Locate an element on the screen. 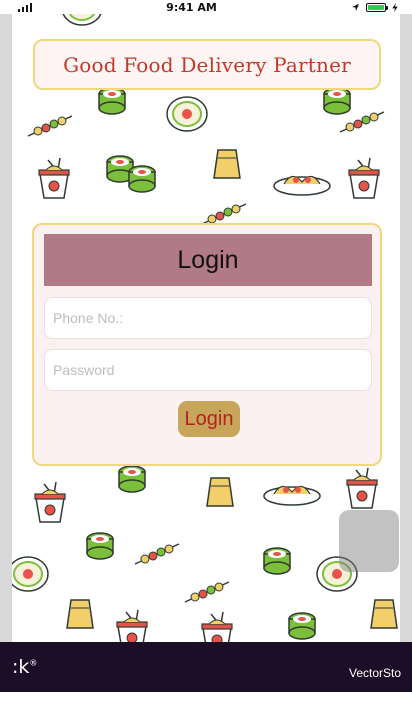 The image size is (412, 714). stock-watermark-bar: :k® VectorSto is located at coordinates (206, 667).